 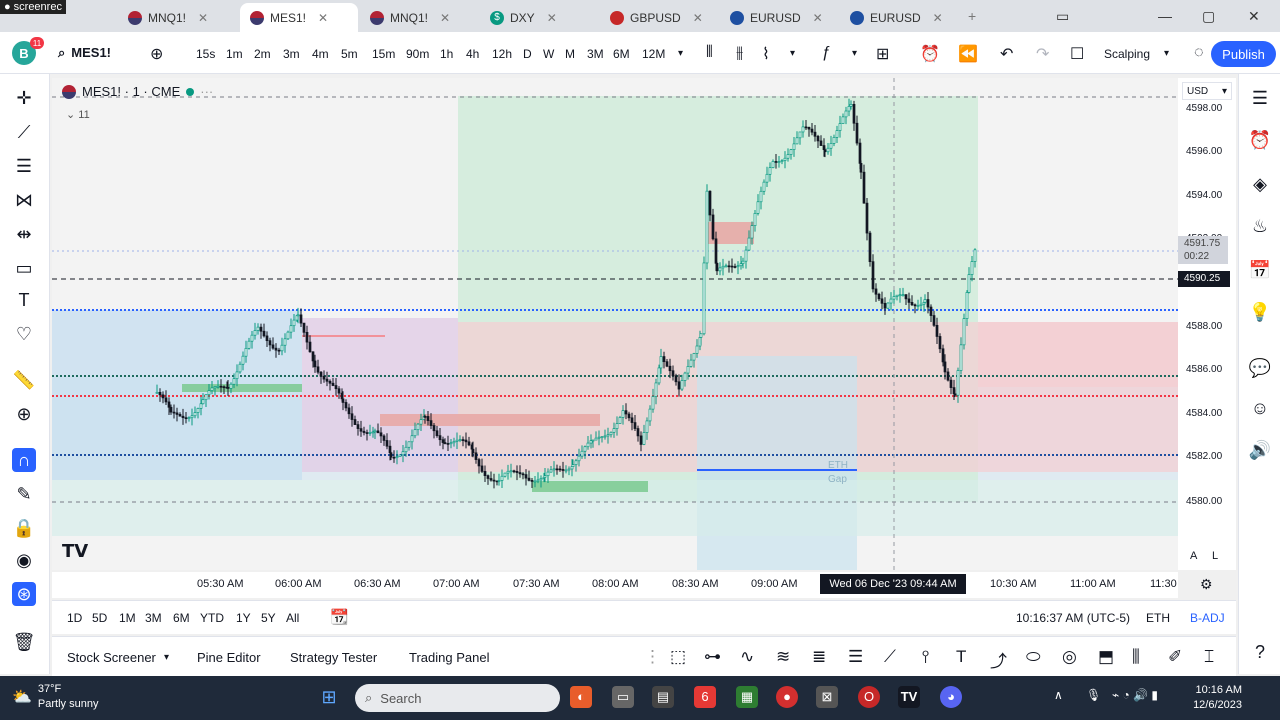 What do you see at coordinates (446, 54) in the screenshot?
I see `interval-1h: 1h` at bounding box center [446, 54].